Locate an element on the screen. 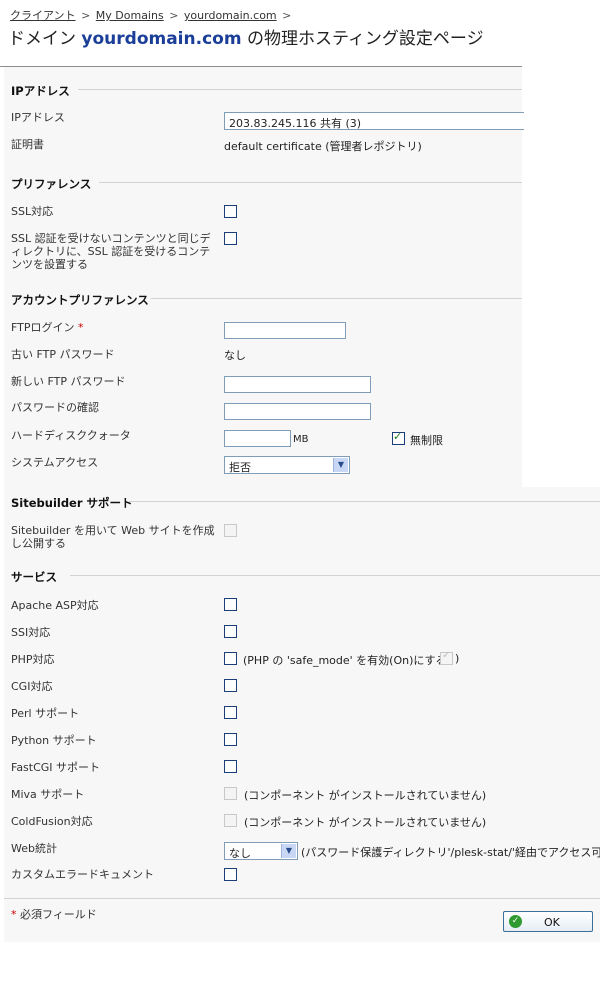  custom-error-docs-checkbox is located at coordinates (230, 874).